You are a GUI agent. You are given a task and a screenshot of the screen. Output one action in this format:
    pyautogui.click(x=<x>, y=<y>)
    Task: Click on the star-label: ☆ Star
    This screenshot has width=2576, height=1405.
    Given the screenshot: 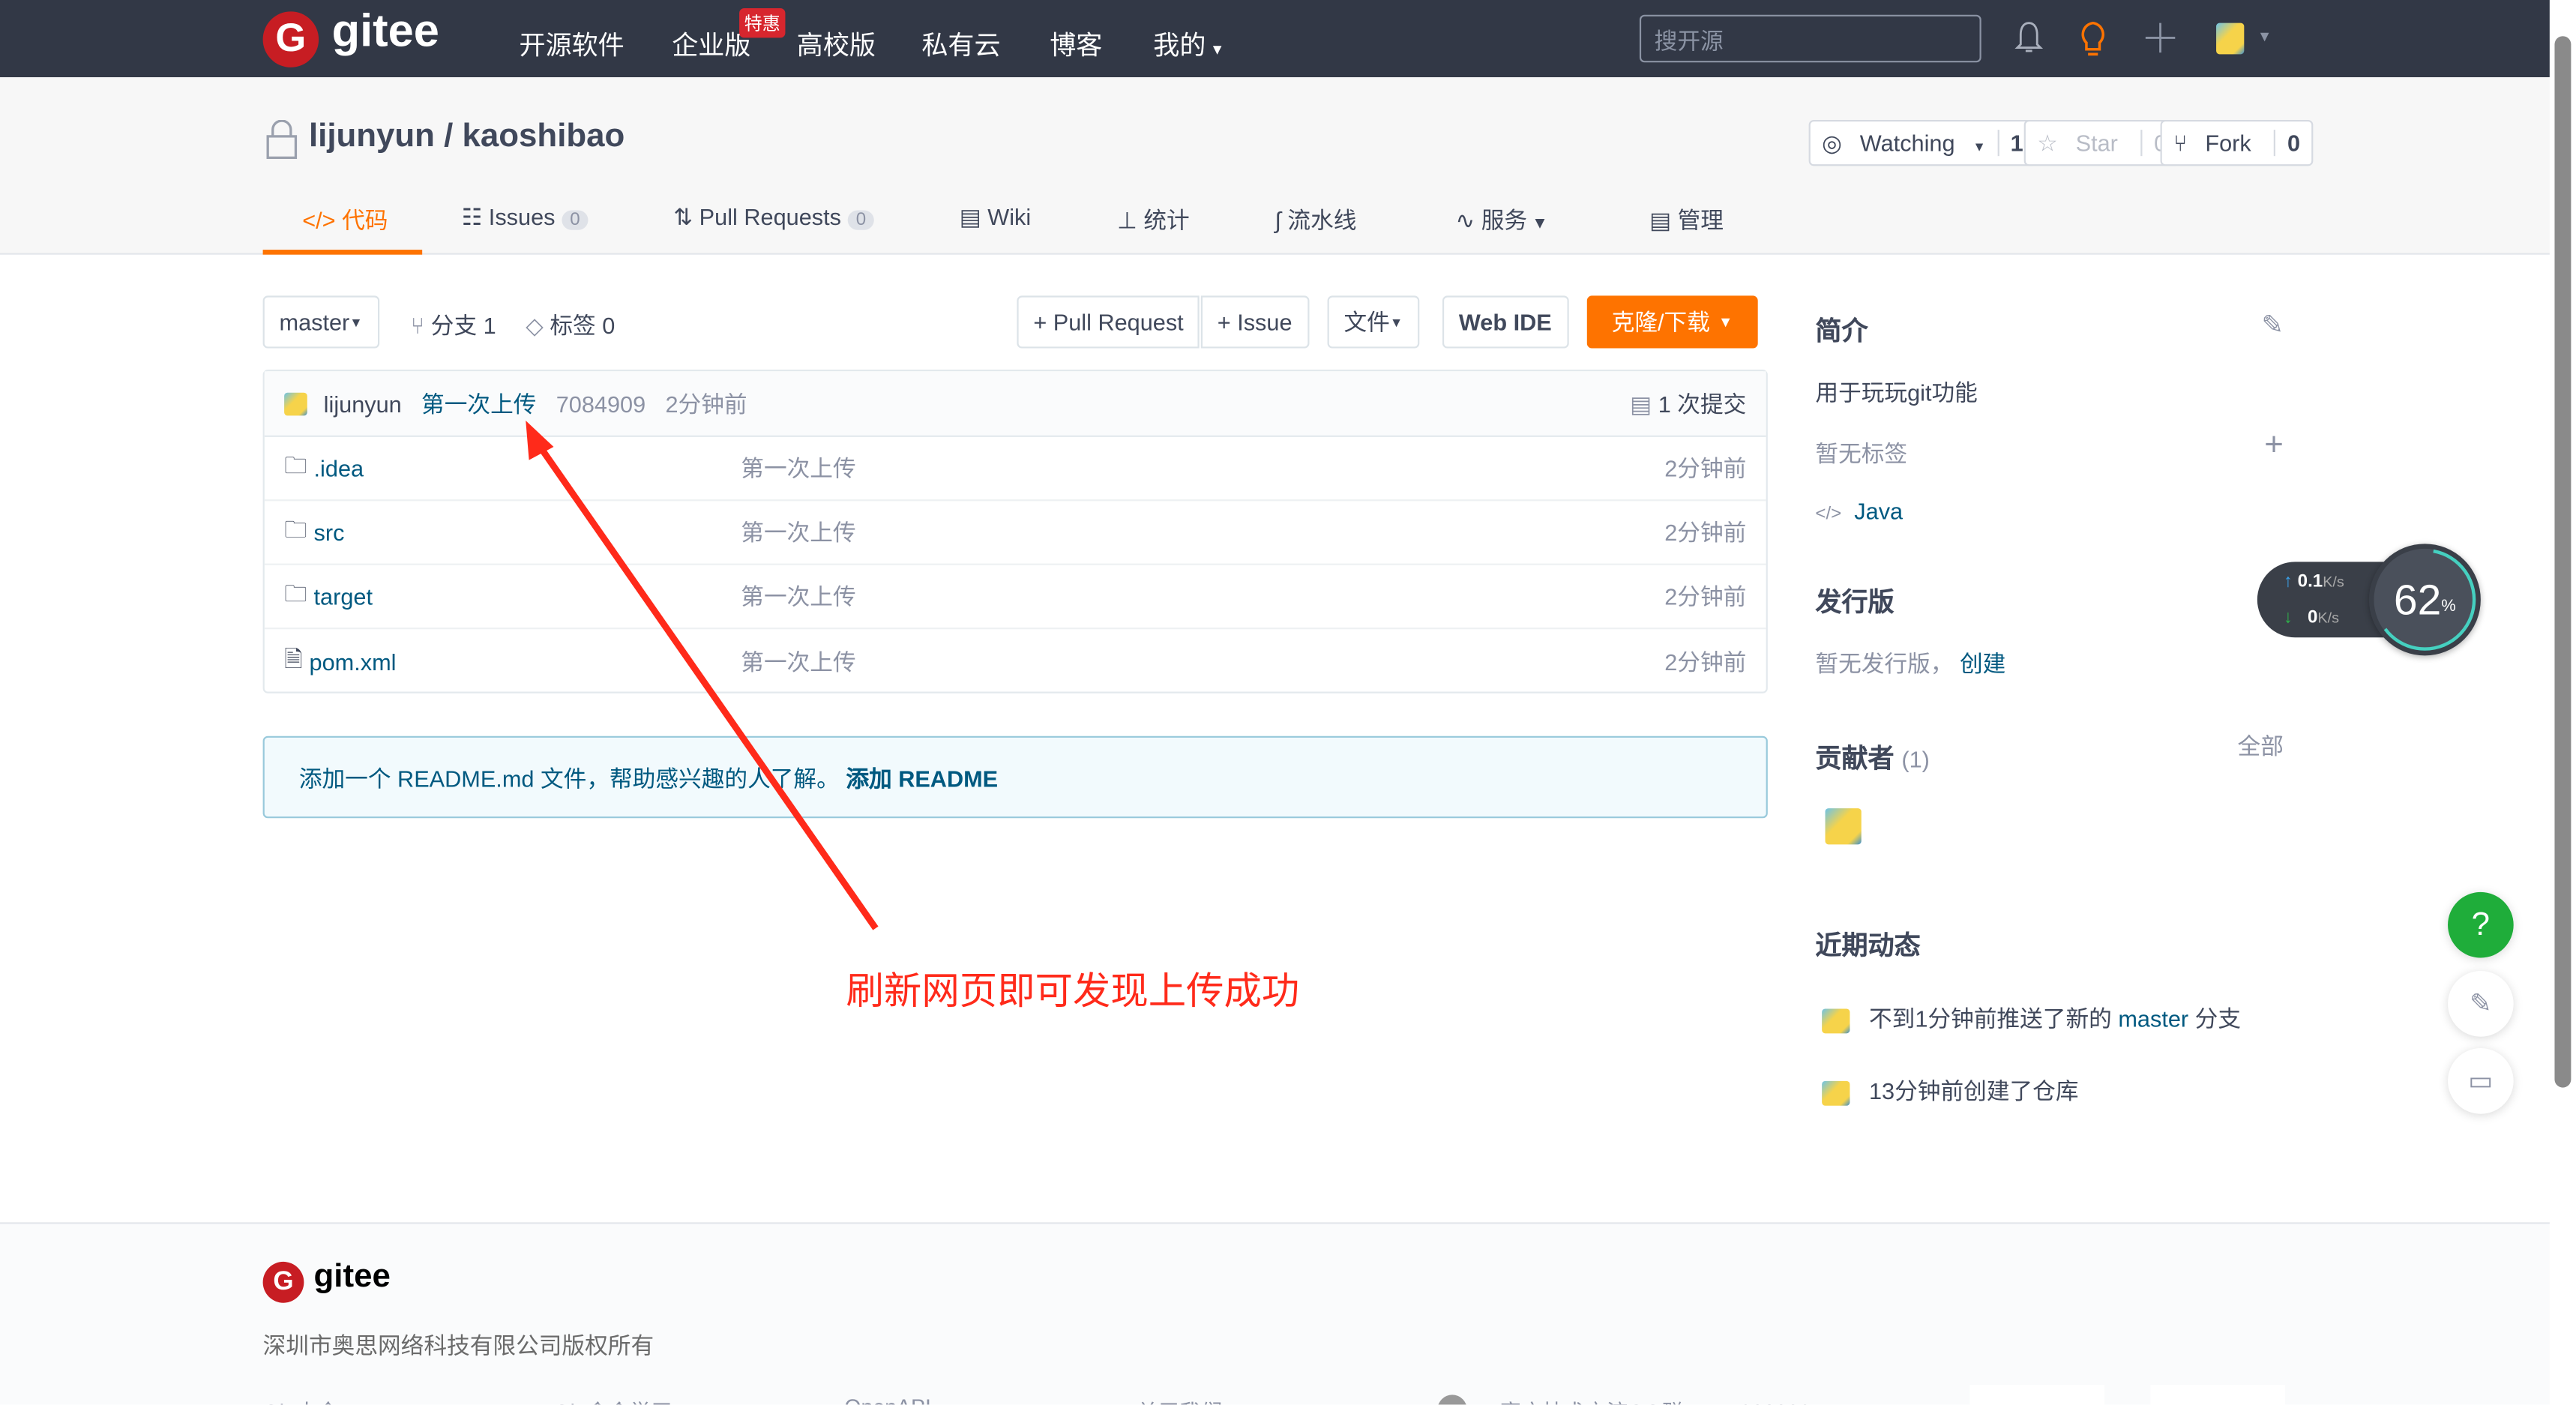 What is the action you would take?
    pyautogui.click(x=2077, y=142)
    